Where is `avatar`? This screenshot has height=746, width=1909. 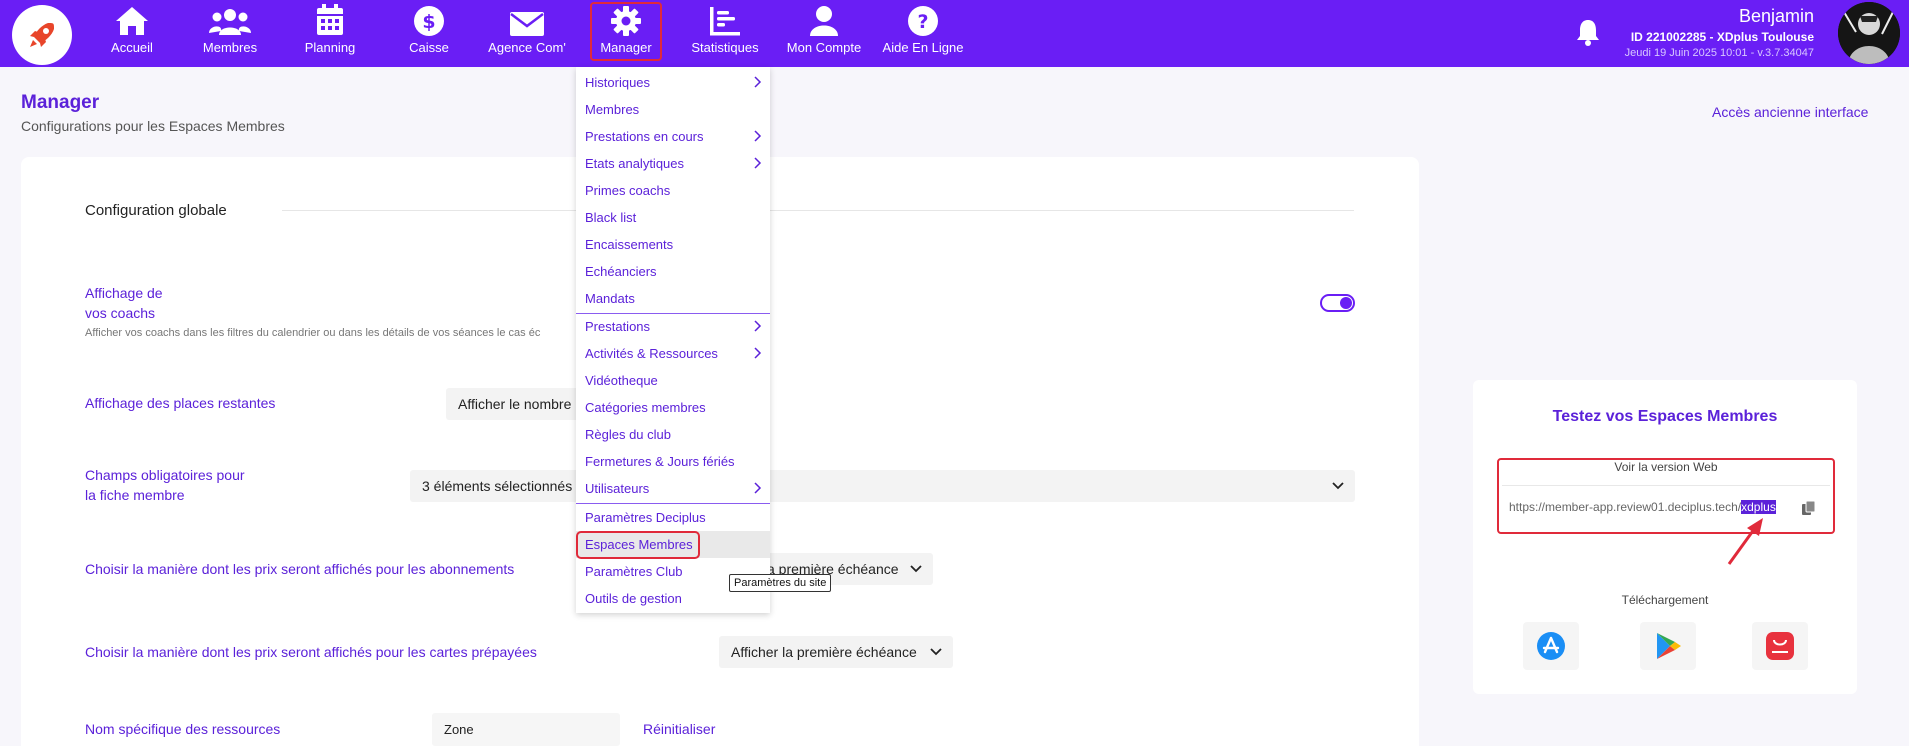
avatar is located at coordinates (1869, 33).